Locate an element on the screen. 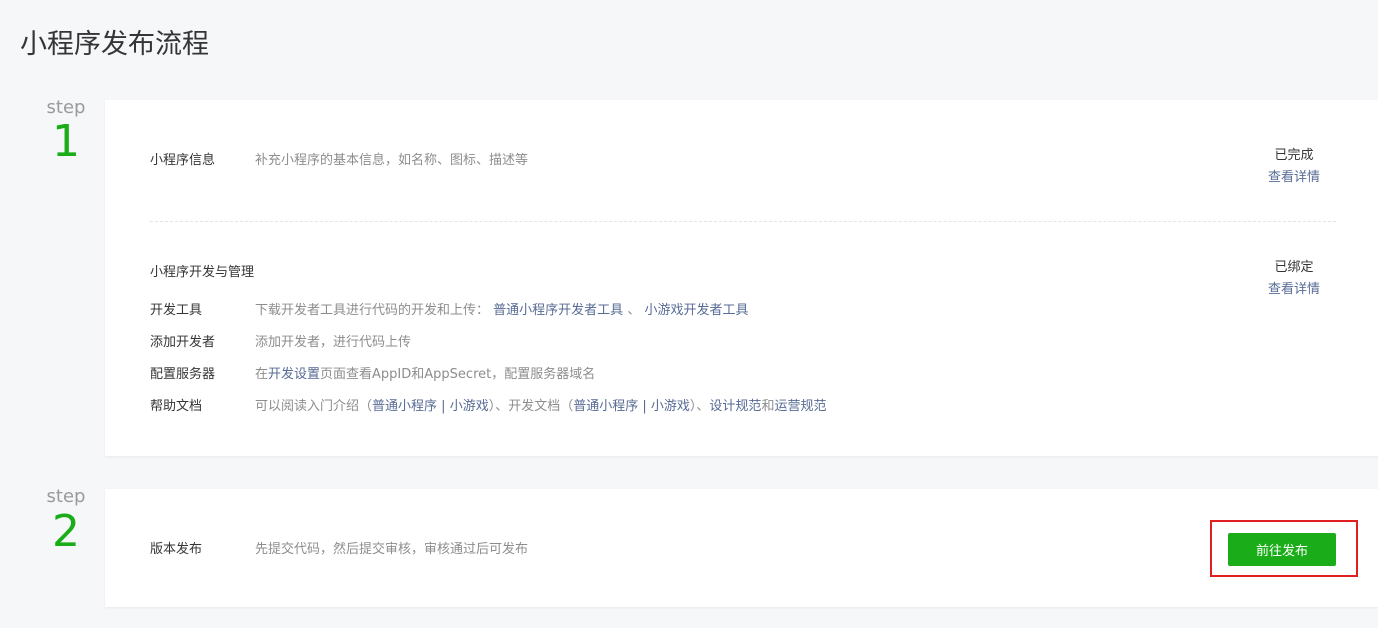 The image size is (1378, 628). mini-game-devtools-link: 小游戏开发者工具 is located at coordinates (696, 310).